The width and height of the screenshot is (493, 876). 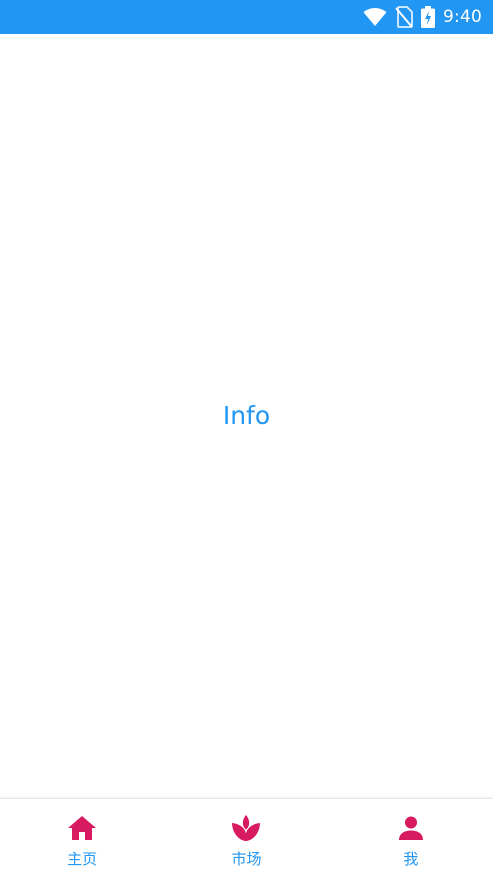 I want to click on info-text: Info, so click(x=246, y=415).